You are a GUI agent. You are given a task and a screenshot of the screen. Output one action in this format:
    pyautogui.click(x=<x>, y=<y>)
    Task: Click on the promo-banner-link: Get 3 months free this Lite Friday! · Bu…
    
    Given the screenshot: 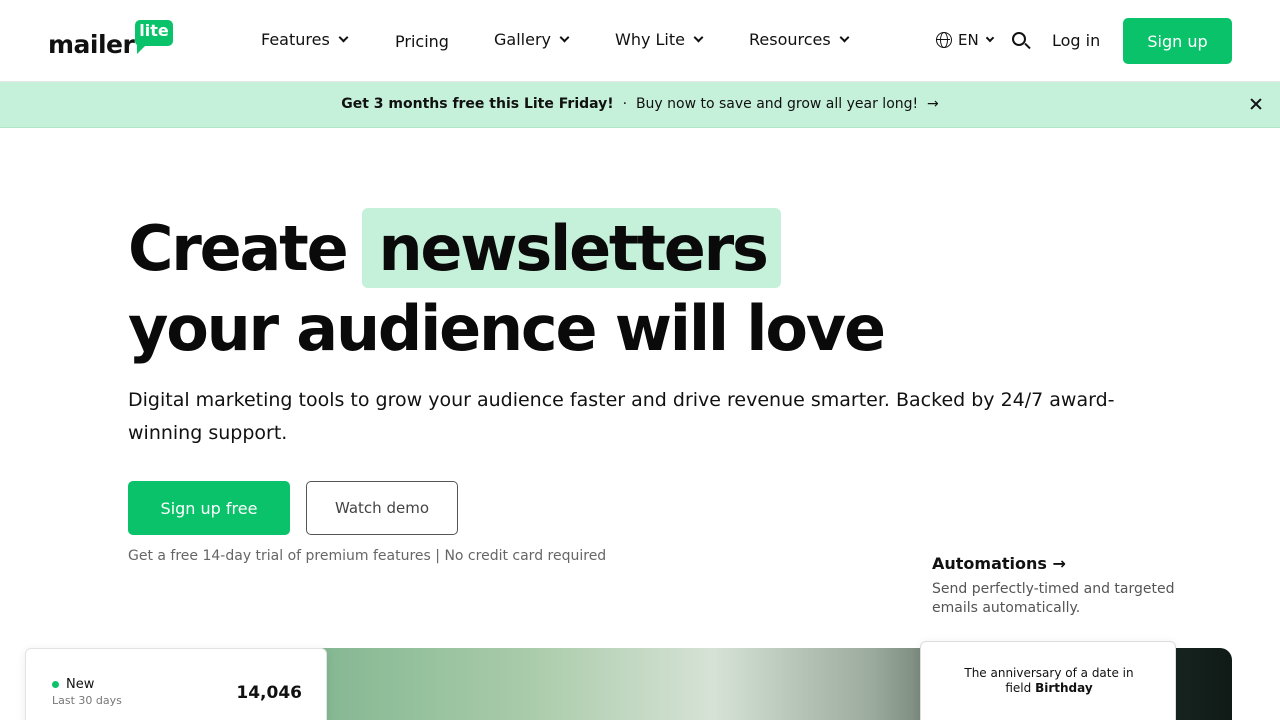 What is the action you would take?
    pyautogui.click(x=640, y=104)
    